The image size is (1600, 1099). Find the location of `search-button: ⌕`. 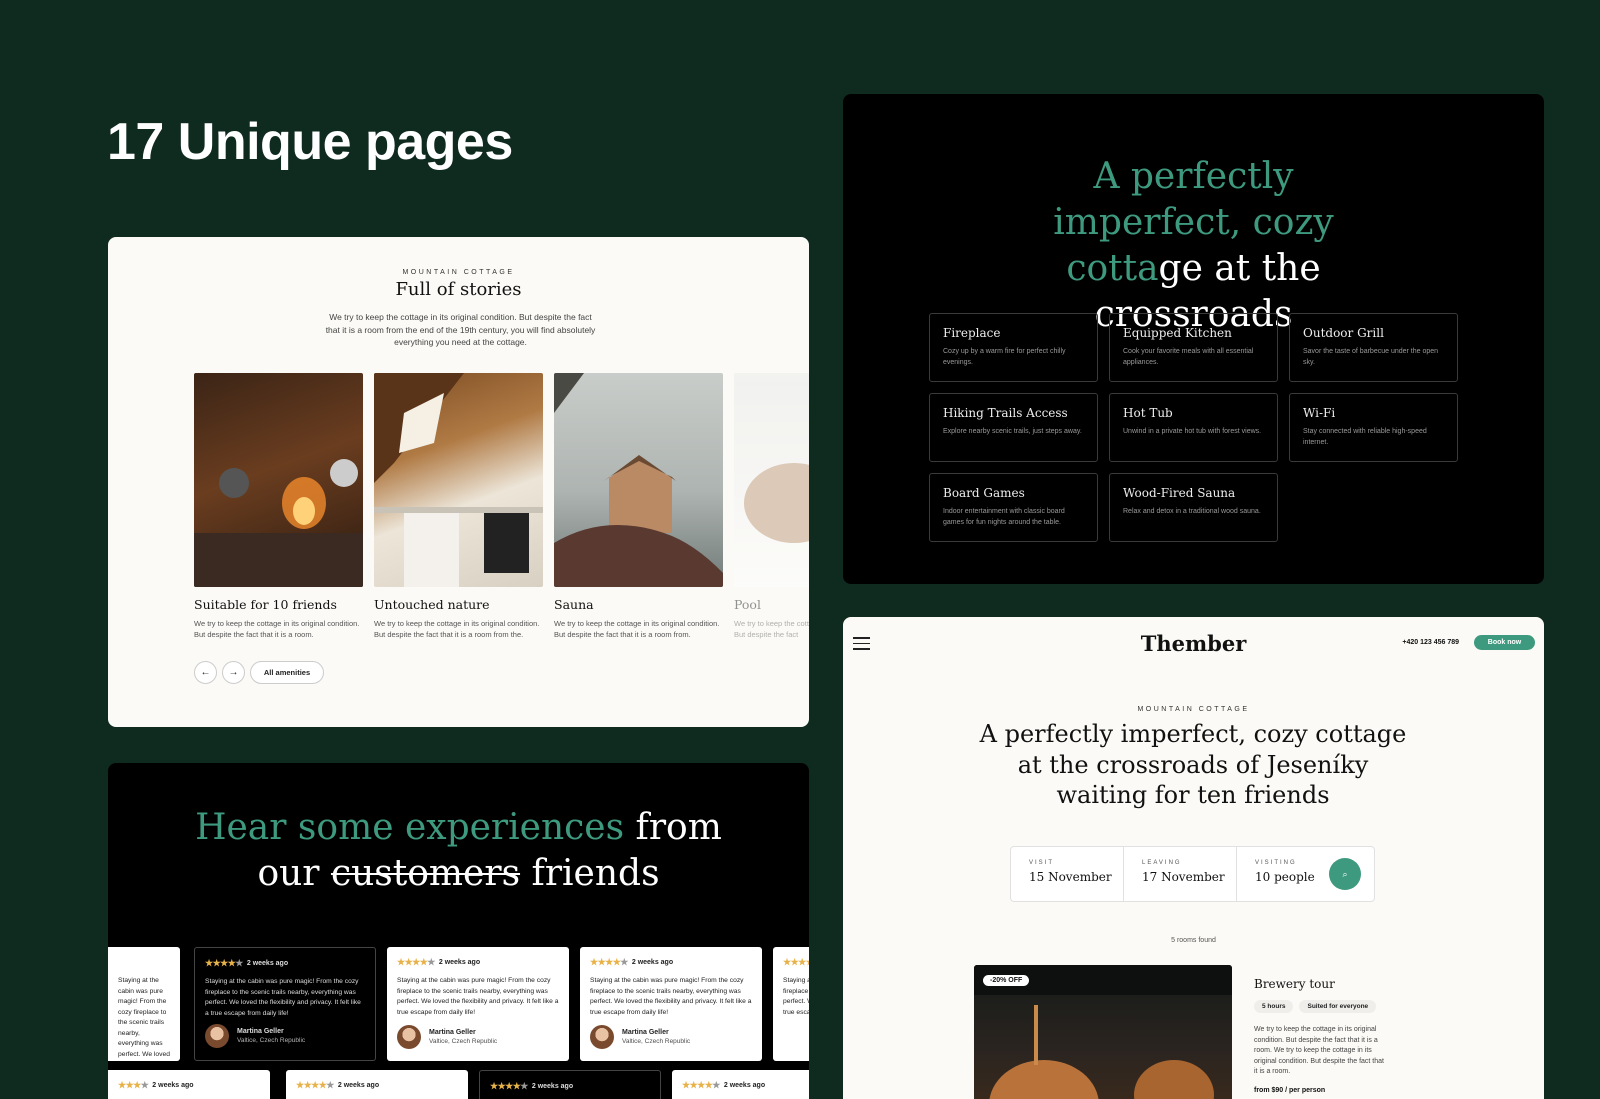

search-button: ⌕ is located at coordinates (1345, 874).